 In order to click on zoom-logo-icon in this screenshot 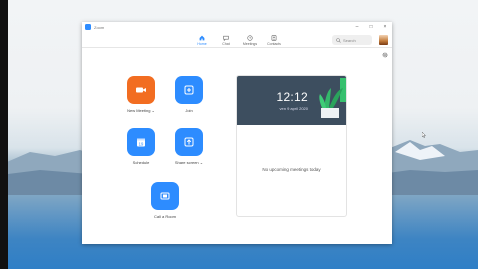, I will do `click(88, 27)`.